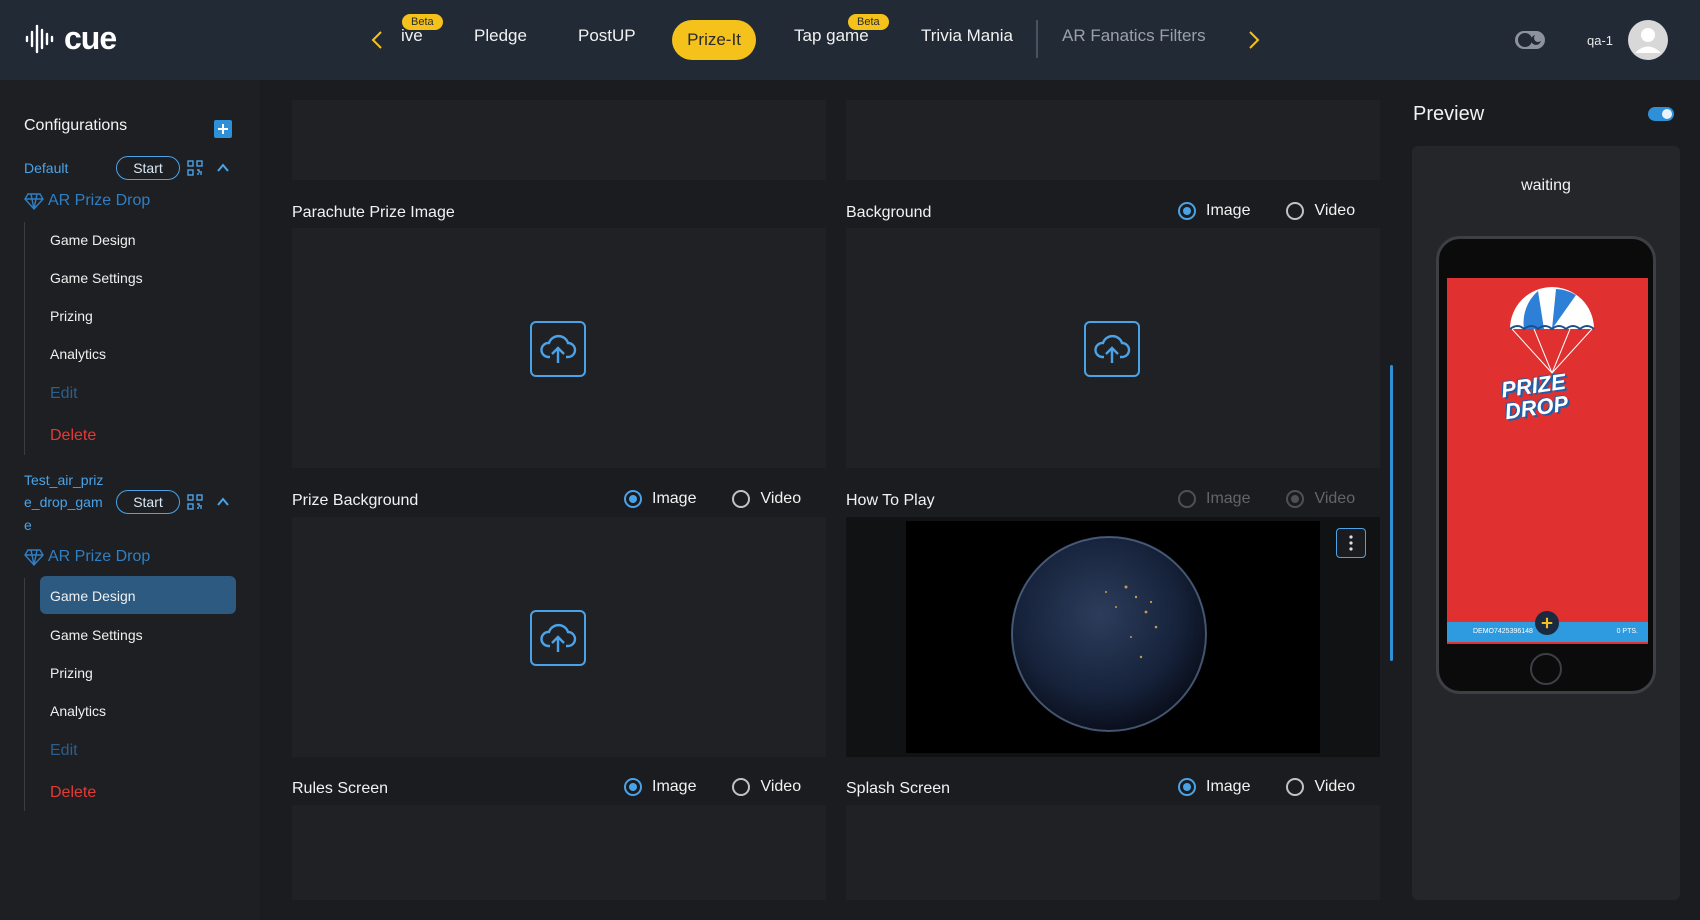  What do you see at coordinates (70, 38) in the screenshot?
I see `cue-logo: cue` at bounding box center [70, 38].